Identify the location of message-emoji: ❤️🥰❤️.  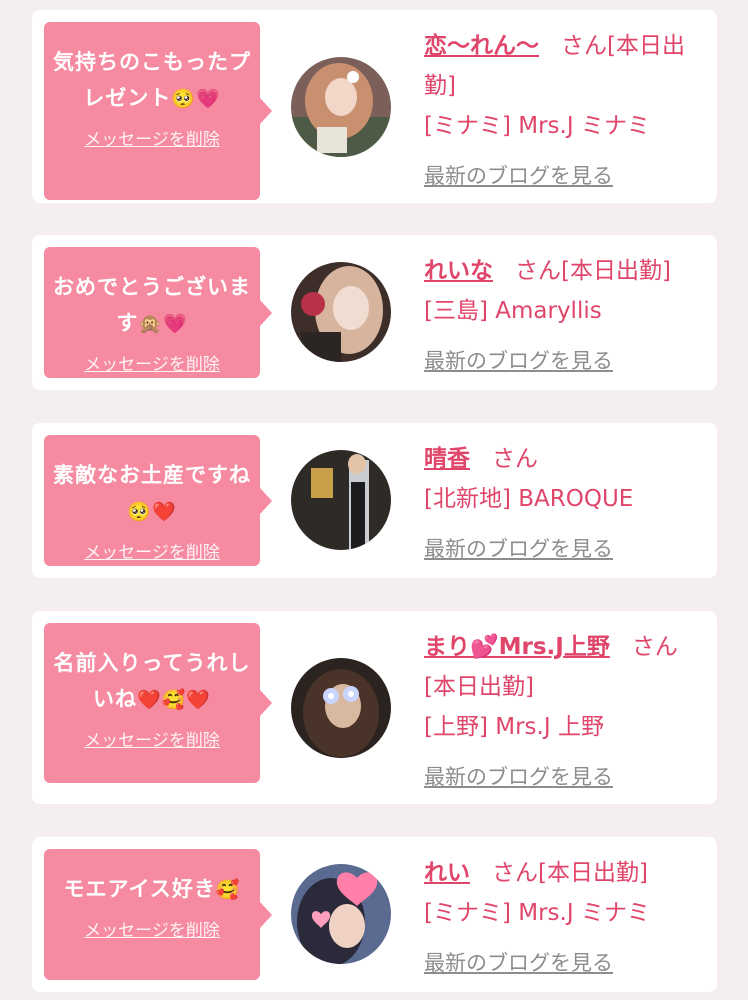
(174, 700).